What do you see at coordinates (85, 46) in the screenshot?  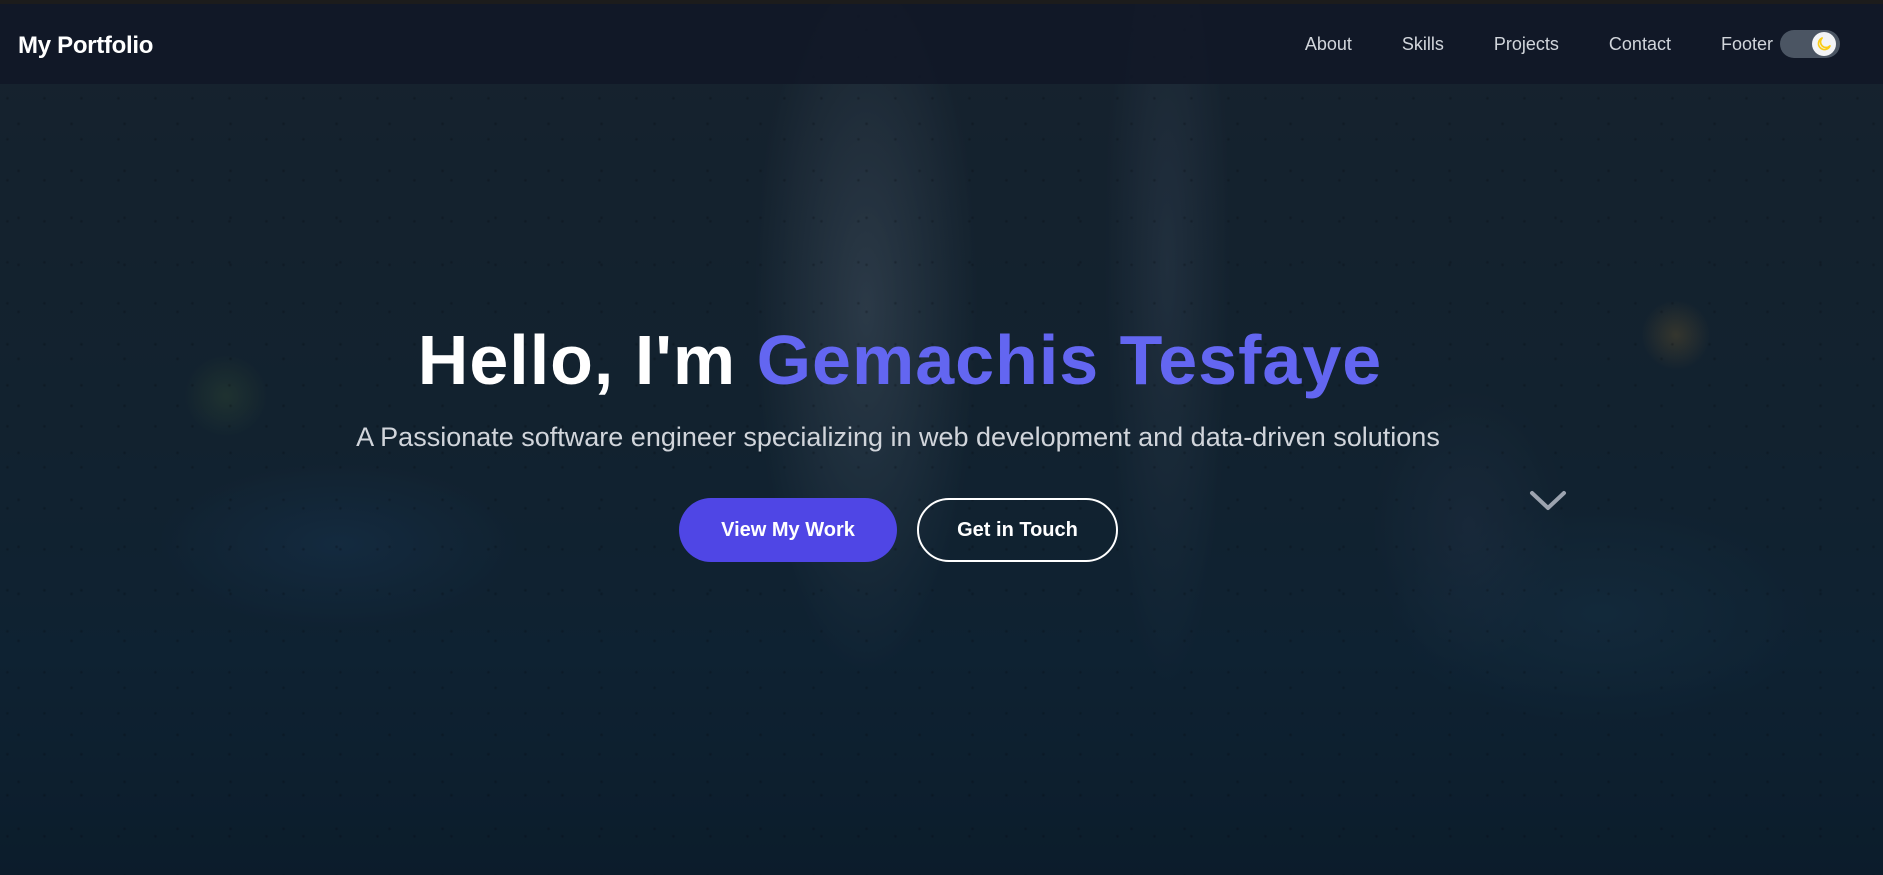 I see `brand-logo: My Portfolio` at bounding box center [85, 46].